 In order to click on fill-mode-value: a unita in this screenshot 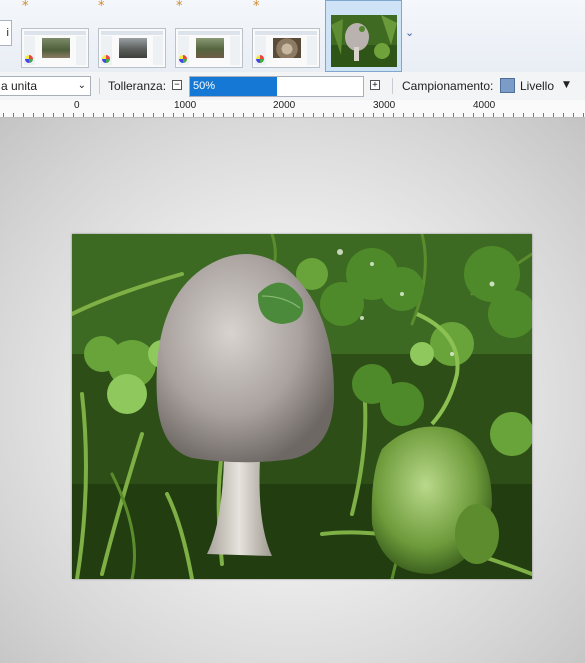, I will do `click(19, 86)`.